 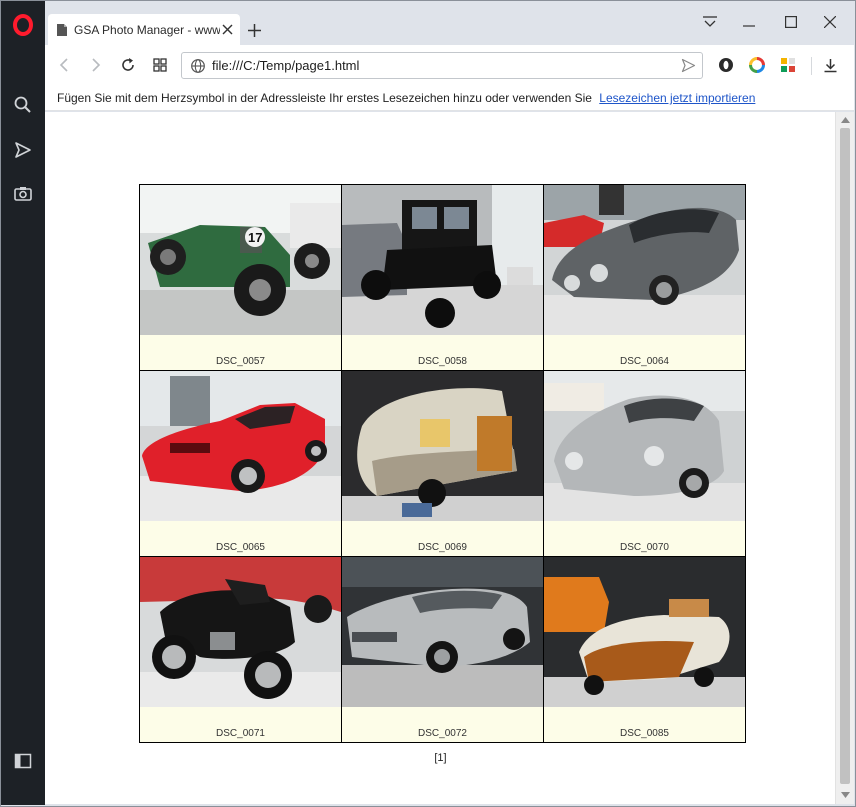 What do you see at coordinates (23, 403) in the screenshot?
I see `opera-sidebar` at bounding box center [23, 403].